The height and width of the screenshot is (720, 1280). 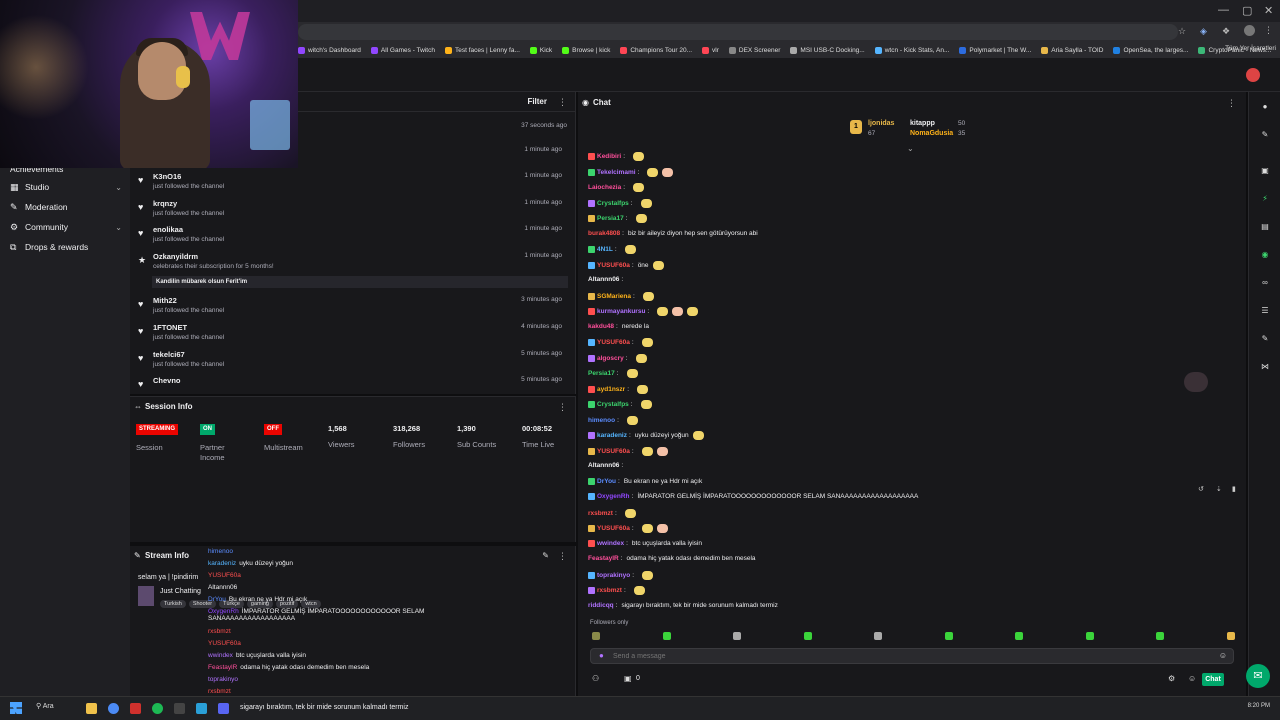 I want to click on chat-username: Tekelcimami, so click(x=616, y=172).